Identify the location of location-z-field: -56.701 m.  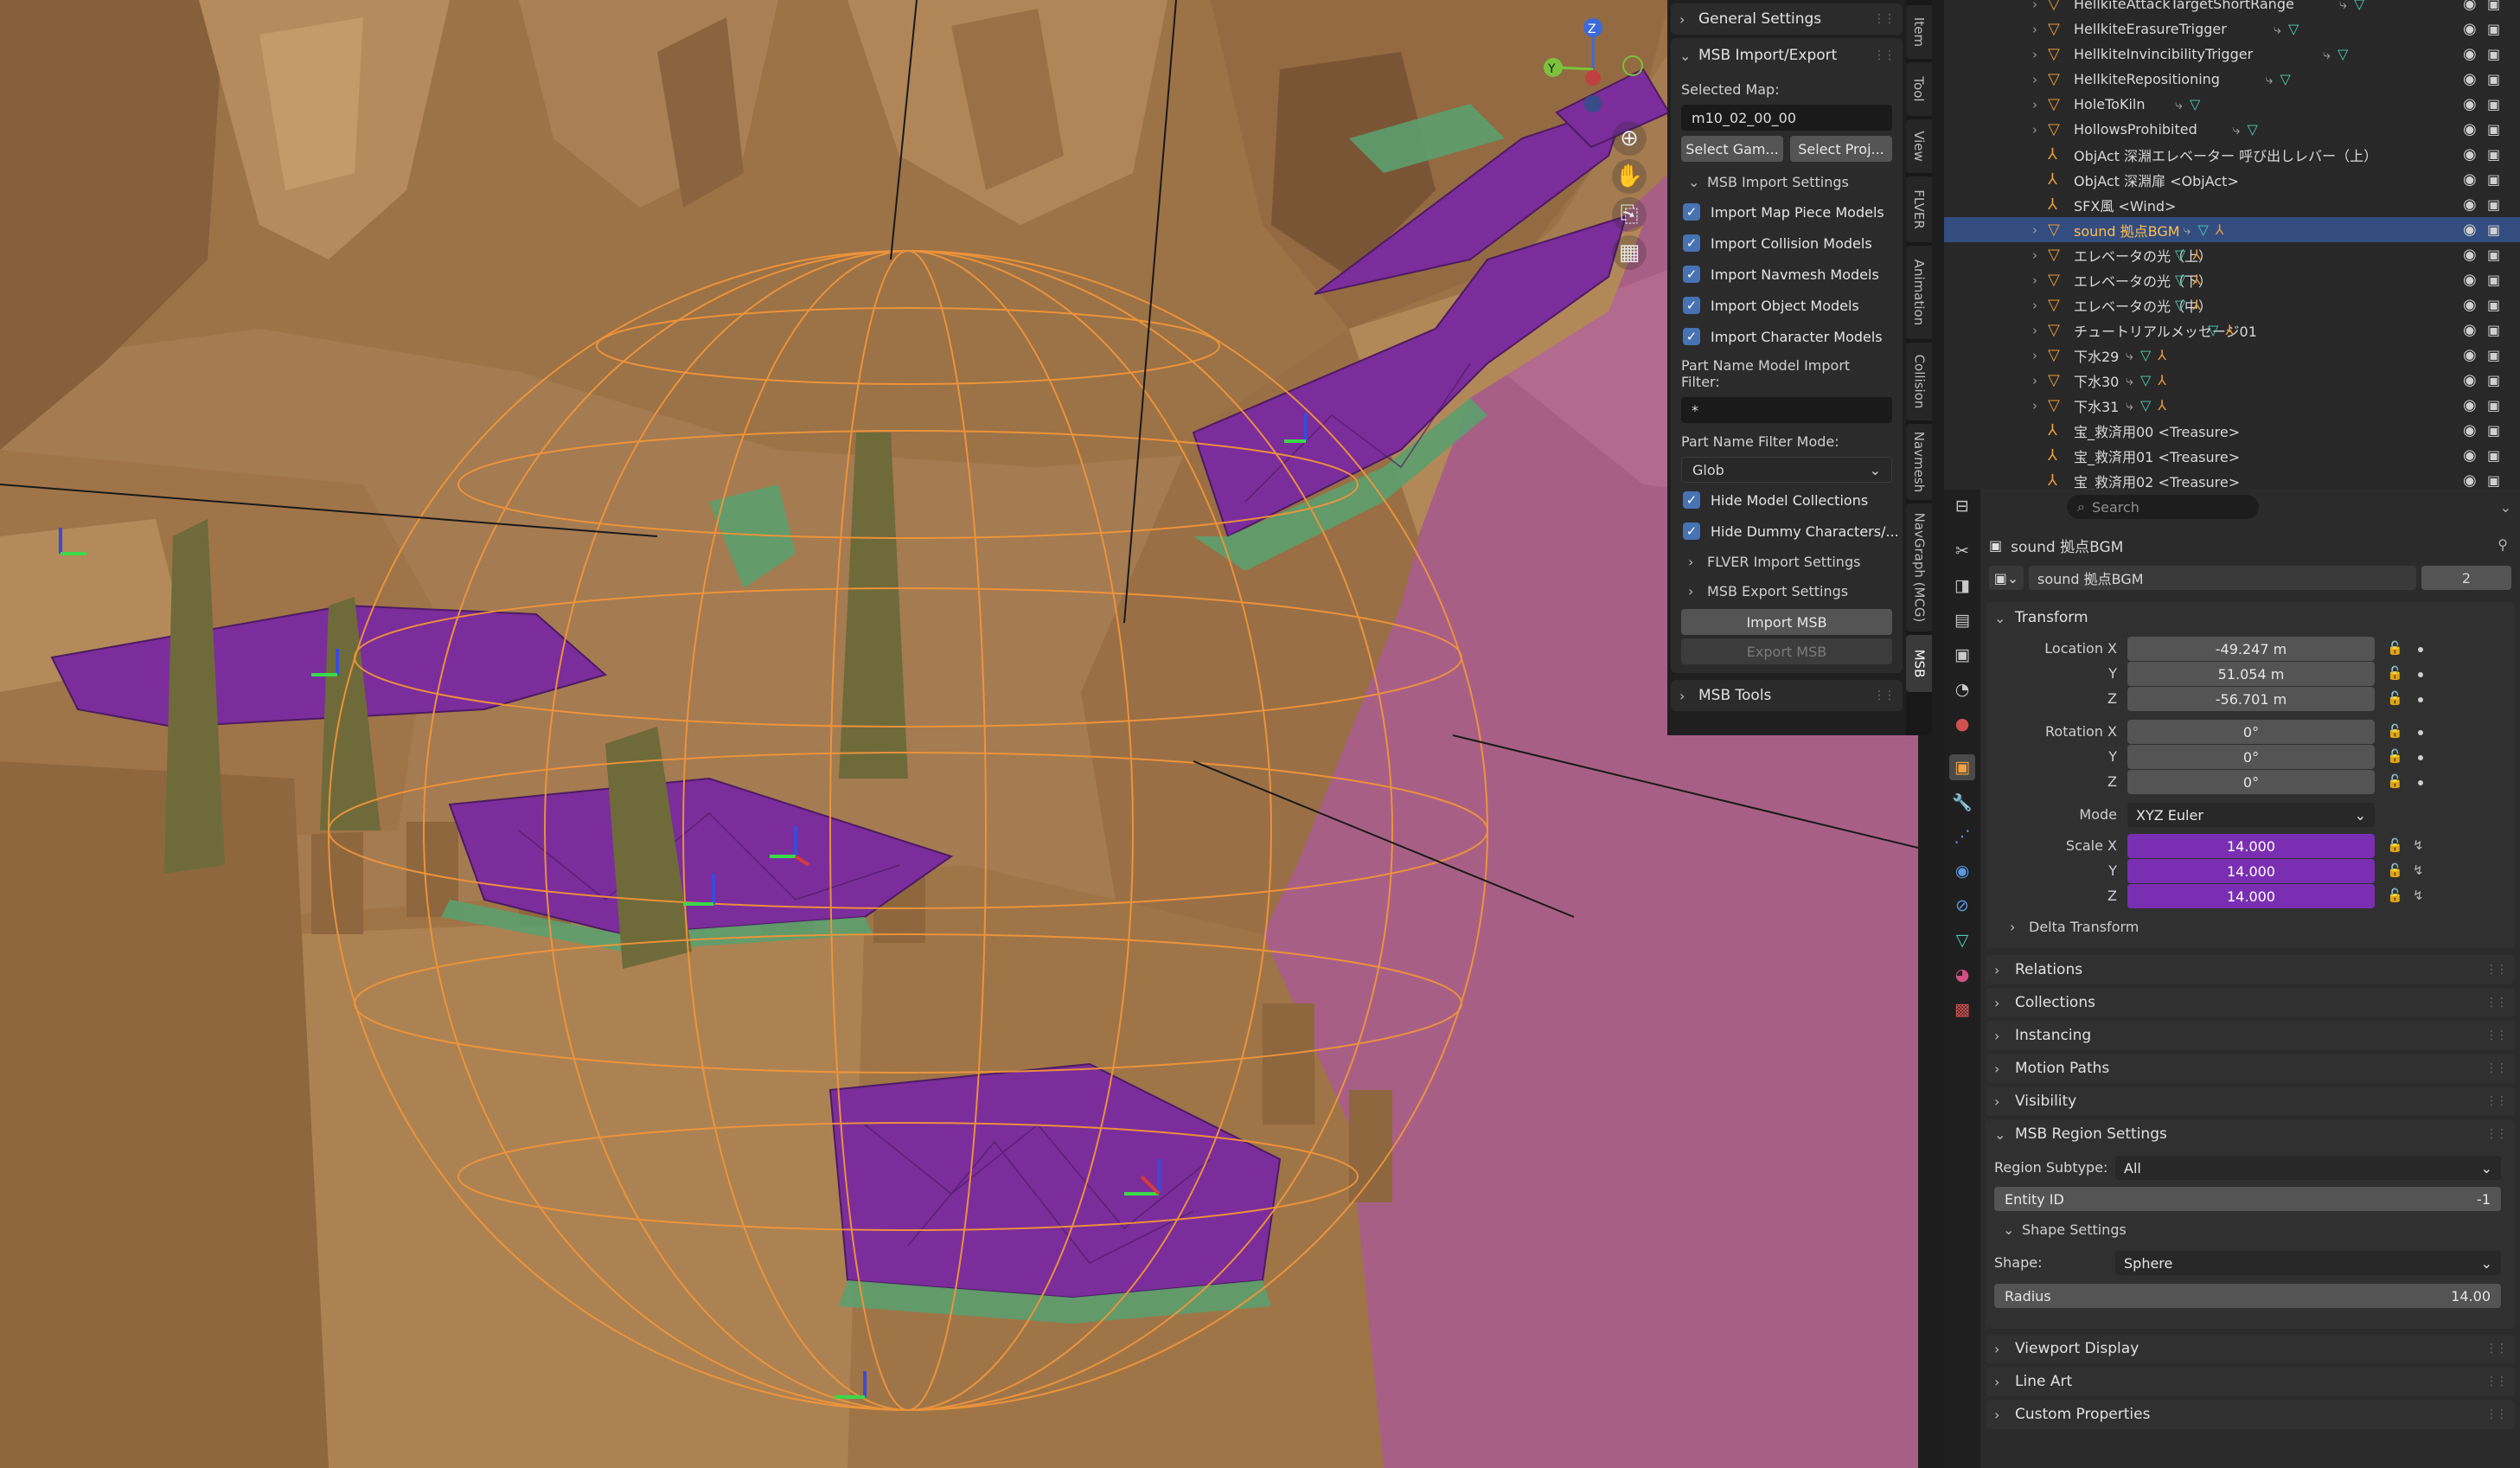
(2251, 699).